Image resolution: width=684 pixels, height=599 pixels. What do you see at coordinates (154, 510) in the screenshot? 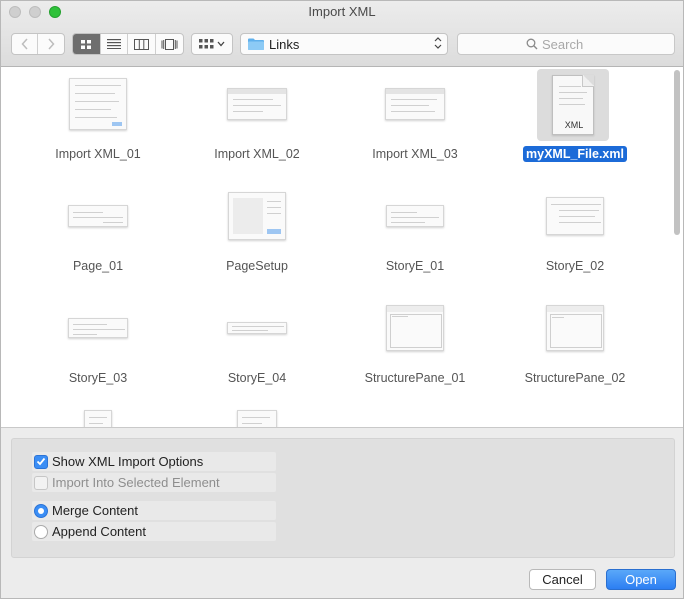
I see `merge-content-radio: Merge Content` at bounding box center [154, 510].